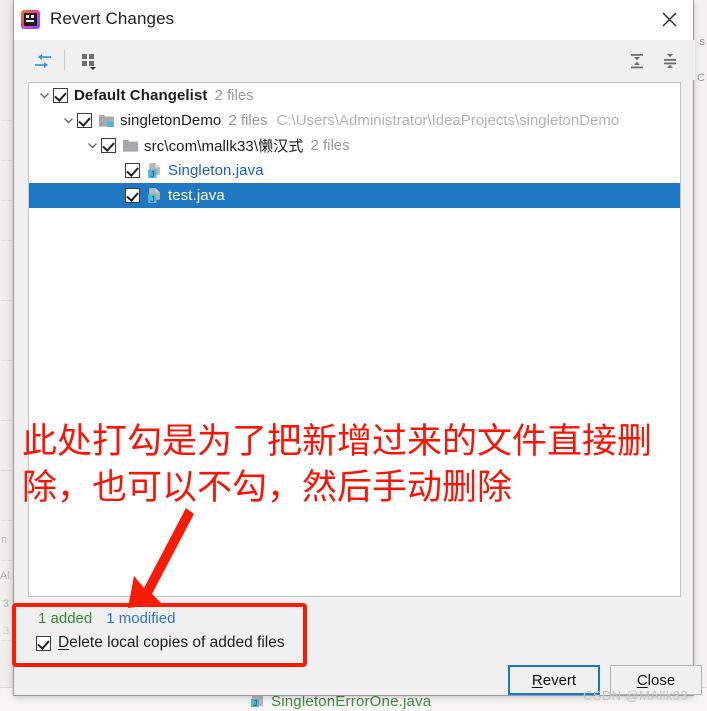 This screenshot has width=707, height=711. What do you see at coordinates (6, 631) in the screenshot?
I see `background-label-3: 3` at bounding box center [6, 631].